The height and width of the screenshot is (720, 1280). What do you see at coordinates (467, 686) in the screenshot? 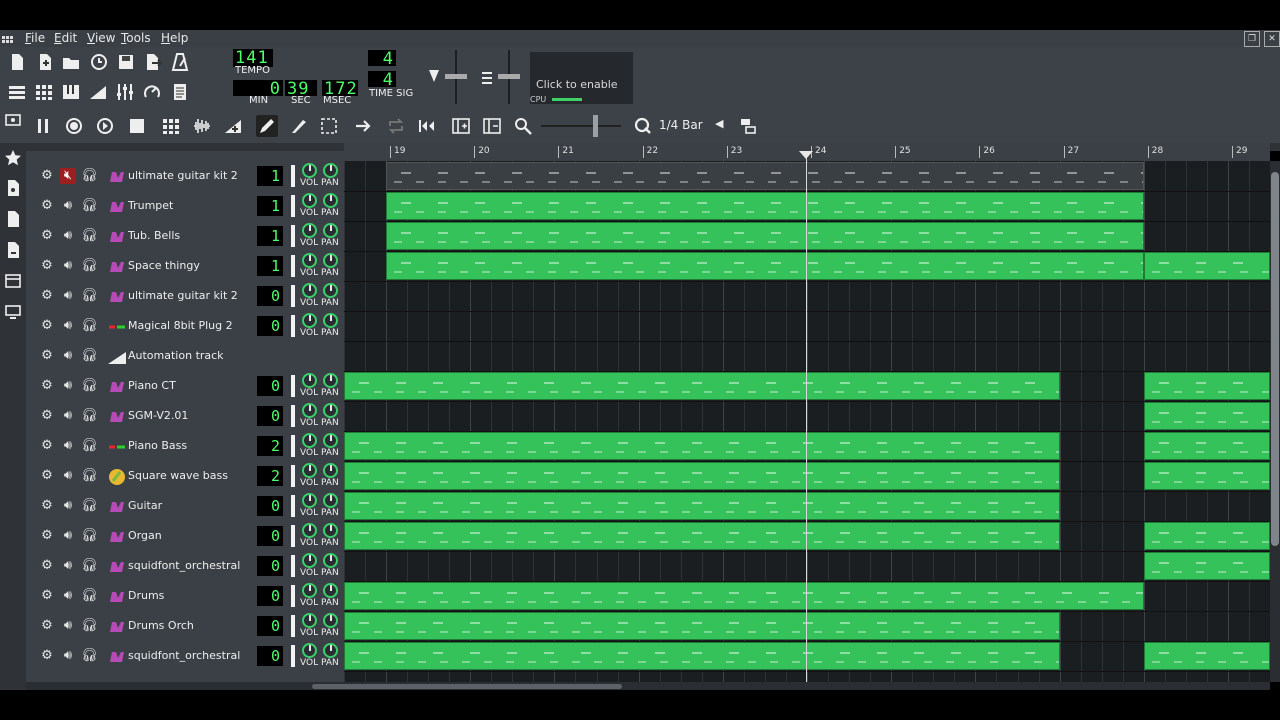
I see `horizontal-scroll-thumb` at bounding box center [467, 686].